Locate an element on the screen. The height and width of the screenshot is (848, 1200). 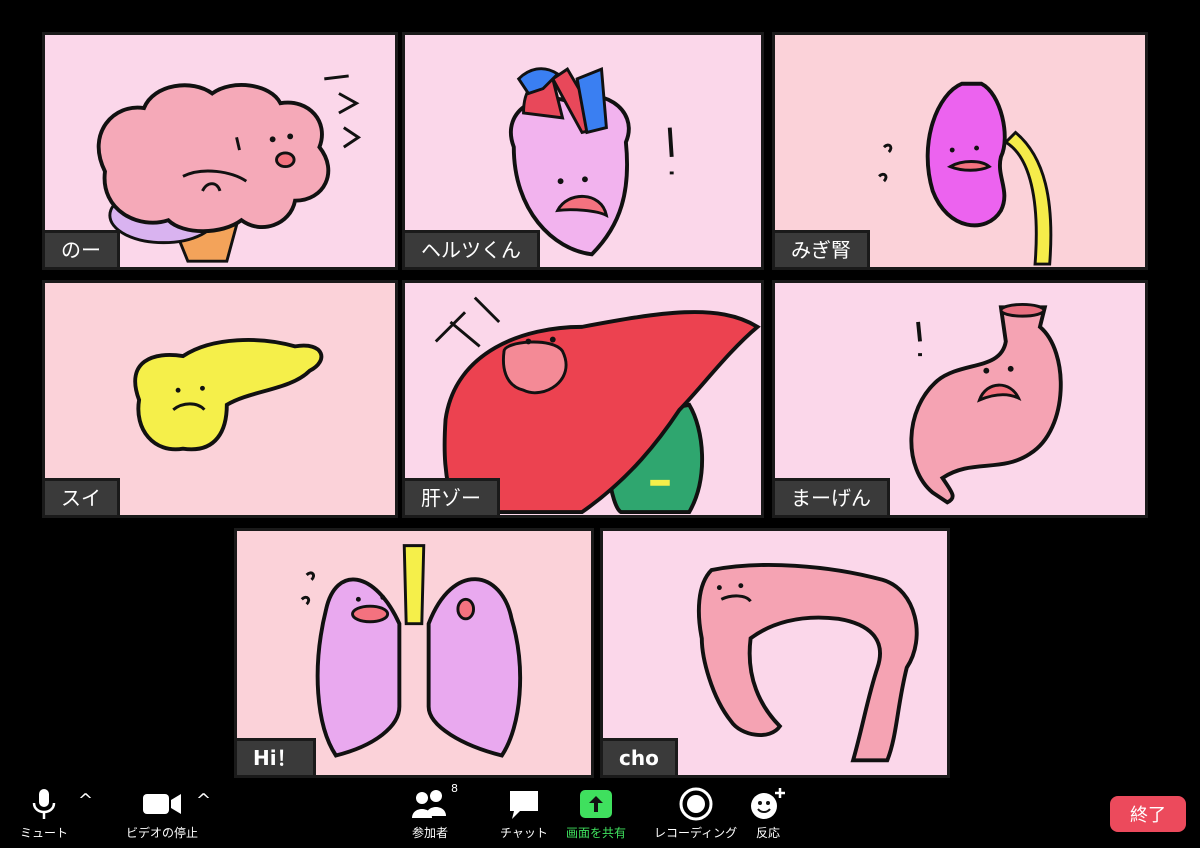
participant-name: スイ is located at coordinates (82, 496).